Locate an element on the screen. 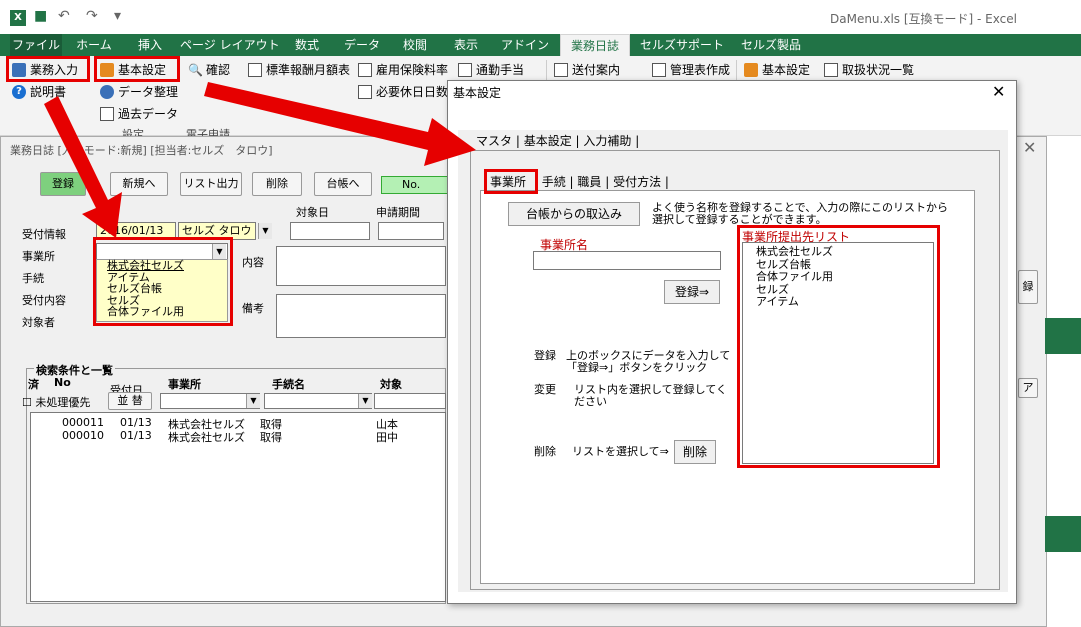  arrow-down-left is located at coordinates (83, 167).